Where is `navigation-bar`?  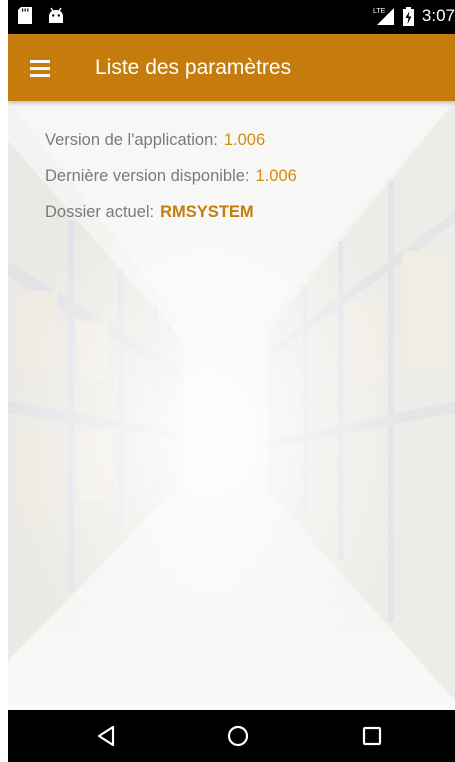
navigation-bar is located at coordinates (231, 736).